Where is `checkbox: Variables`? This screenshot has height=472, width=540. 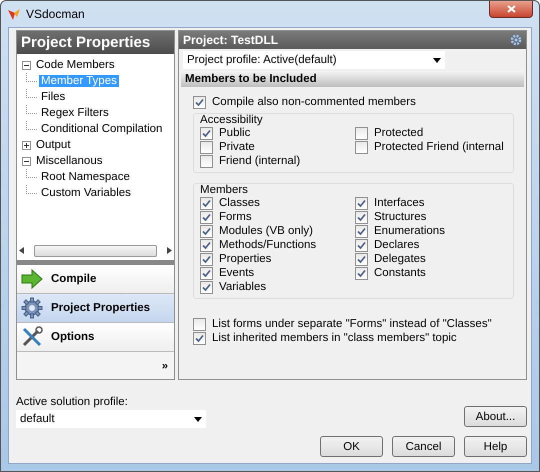 checkbox: Variables is located at coordinates (277, 287).